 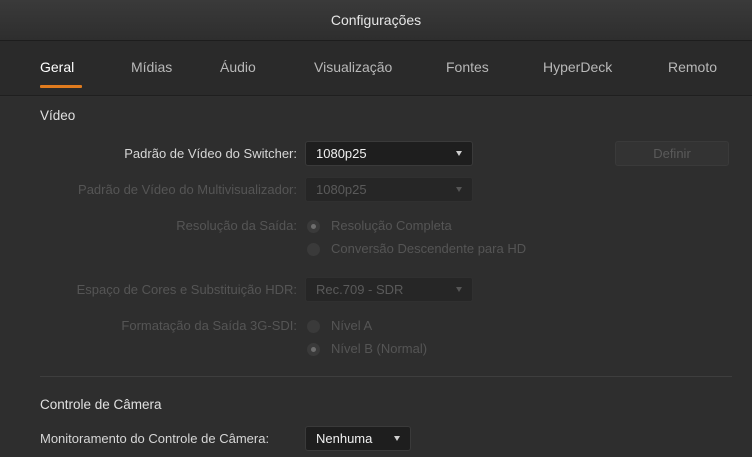 What do you see at coordinates (313, 249) in the screenshot?
I see `radio-hd-downconvert` at bounding box center [313, 249].